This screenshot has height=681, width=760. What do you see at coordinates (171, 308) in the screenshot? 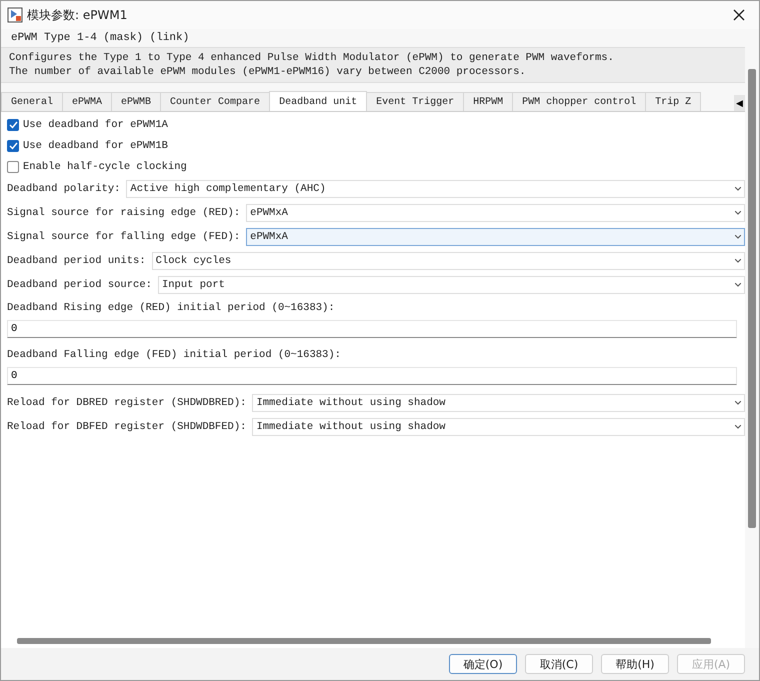
I see `field-label: Deadband Rising edge (RED) initial period (0~16383):` at bounding box center [171, 308].